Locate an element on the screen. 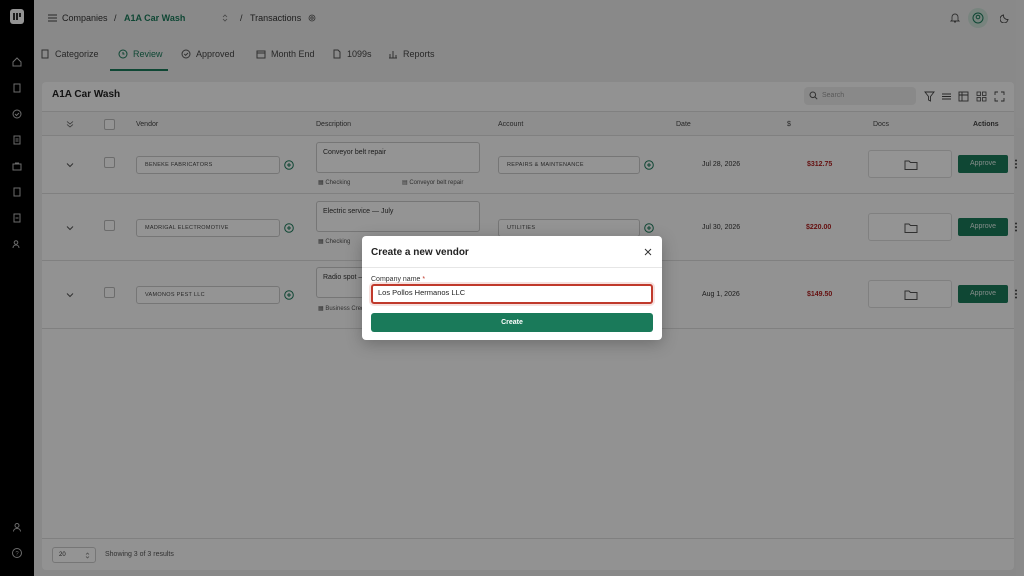 The image size is (1024, 576). close-icon is located at coordinates (648, 252).